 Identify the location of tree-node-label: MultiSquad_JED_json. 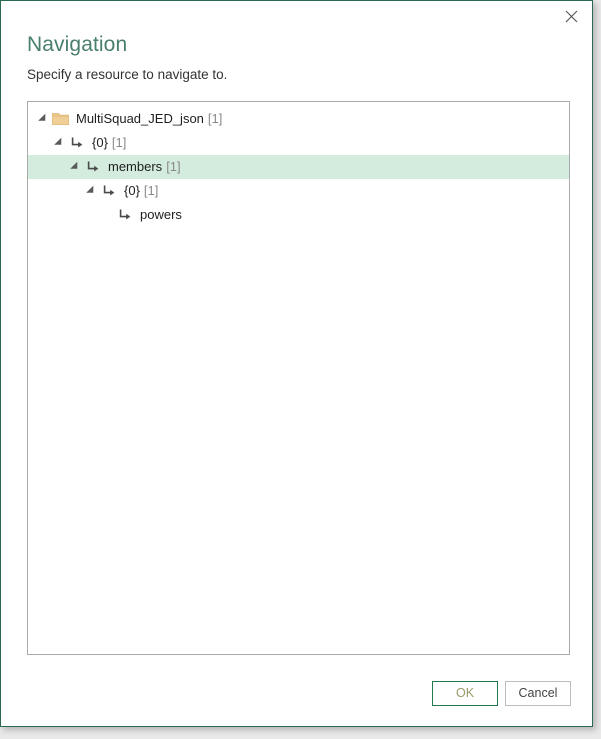
(140, 118).